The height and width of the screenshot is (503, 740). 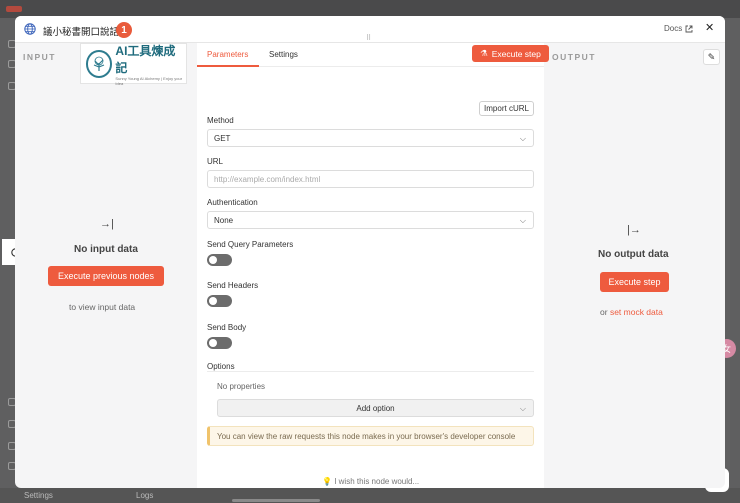 What do you see at coordinates (370, 495) in the screenshot?
I see `background-bottom-bar: Settings Logs` at bounding box center [370, 495].